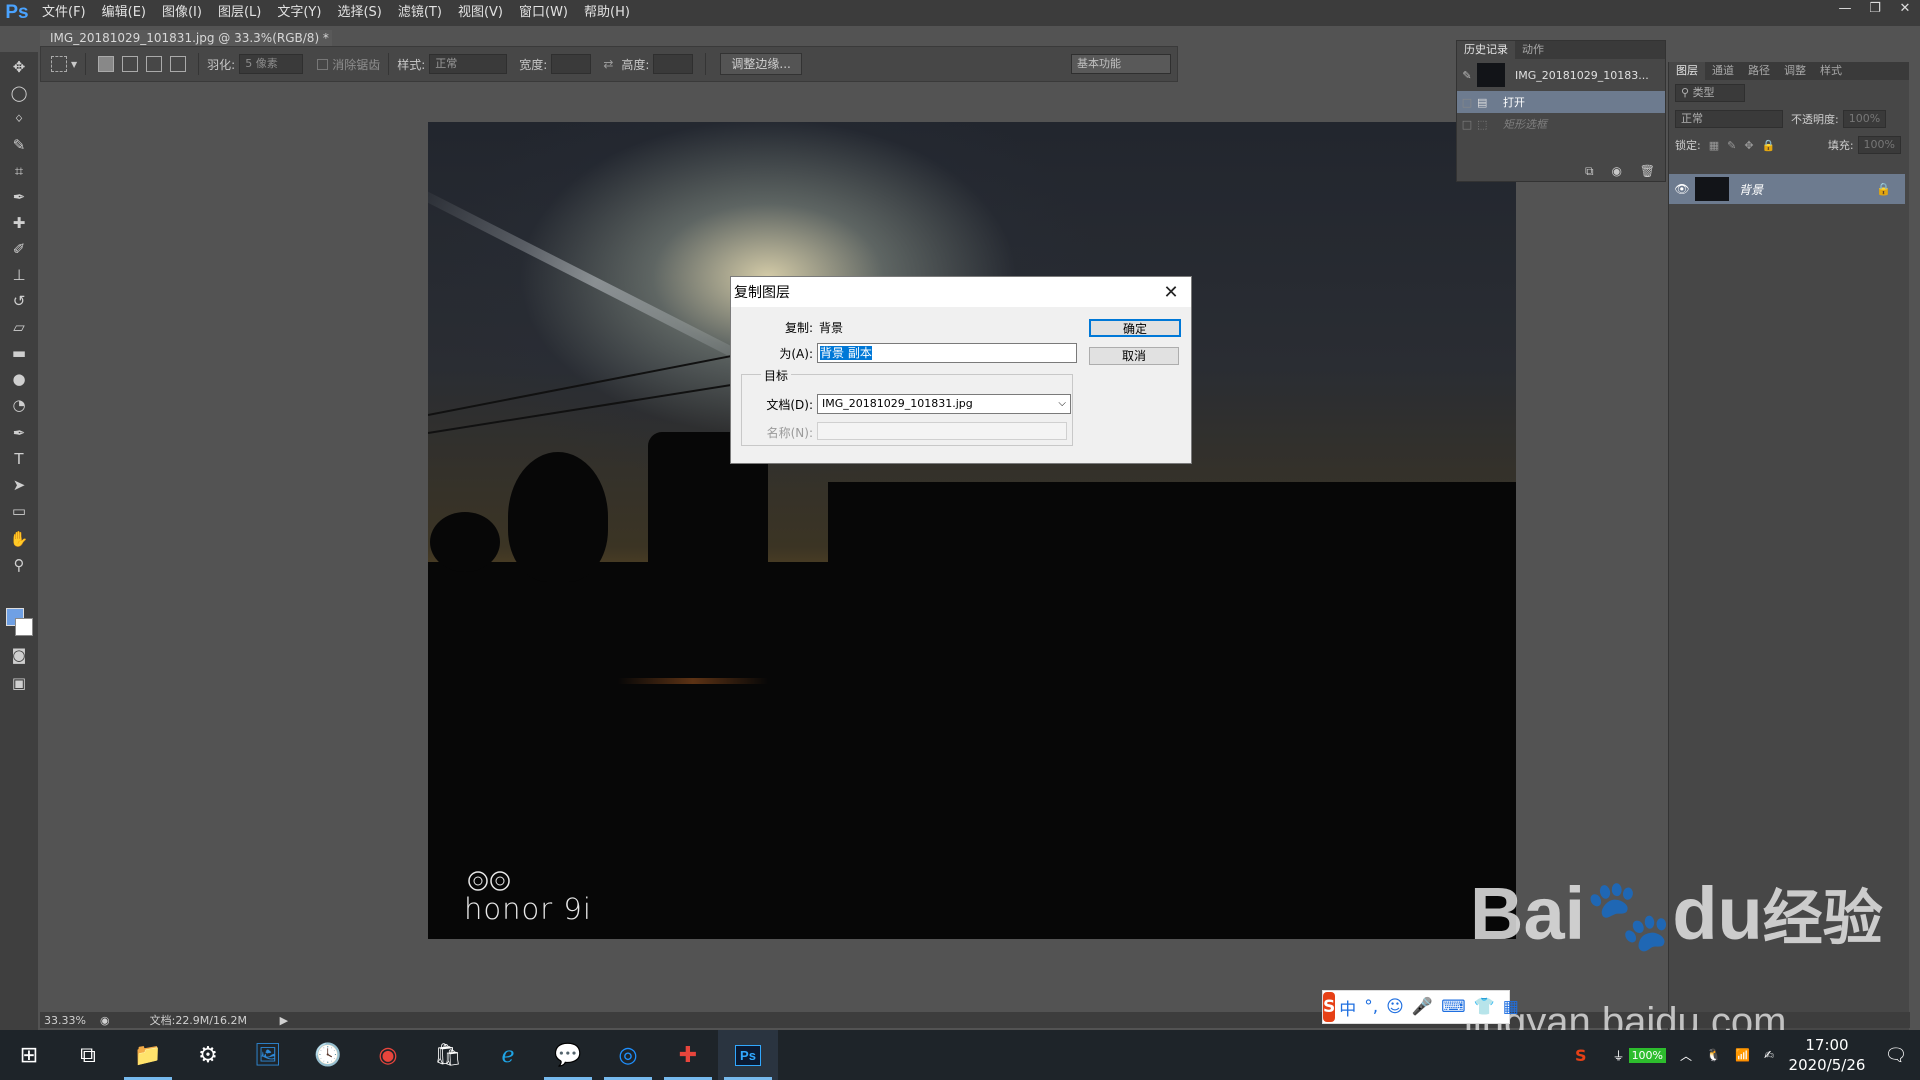 The image size is (1920, 1080). What do you see at coordinates (1795, 71) in the screenshot?
I see `tab-adjustments: 调整` at bounding box center [1795, 71].